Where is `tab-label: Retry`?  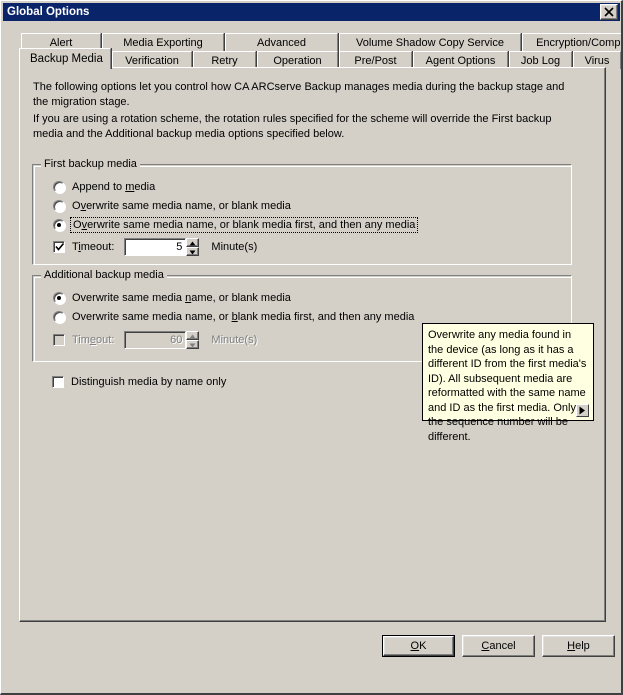
tab-label: Retry is located at coordinates (224, 61).